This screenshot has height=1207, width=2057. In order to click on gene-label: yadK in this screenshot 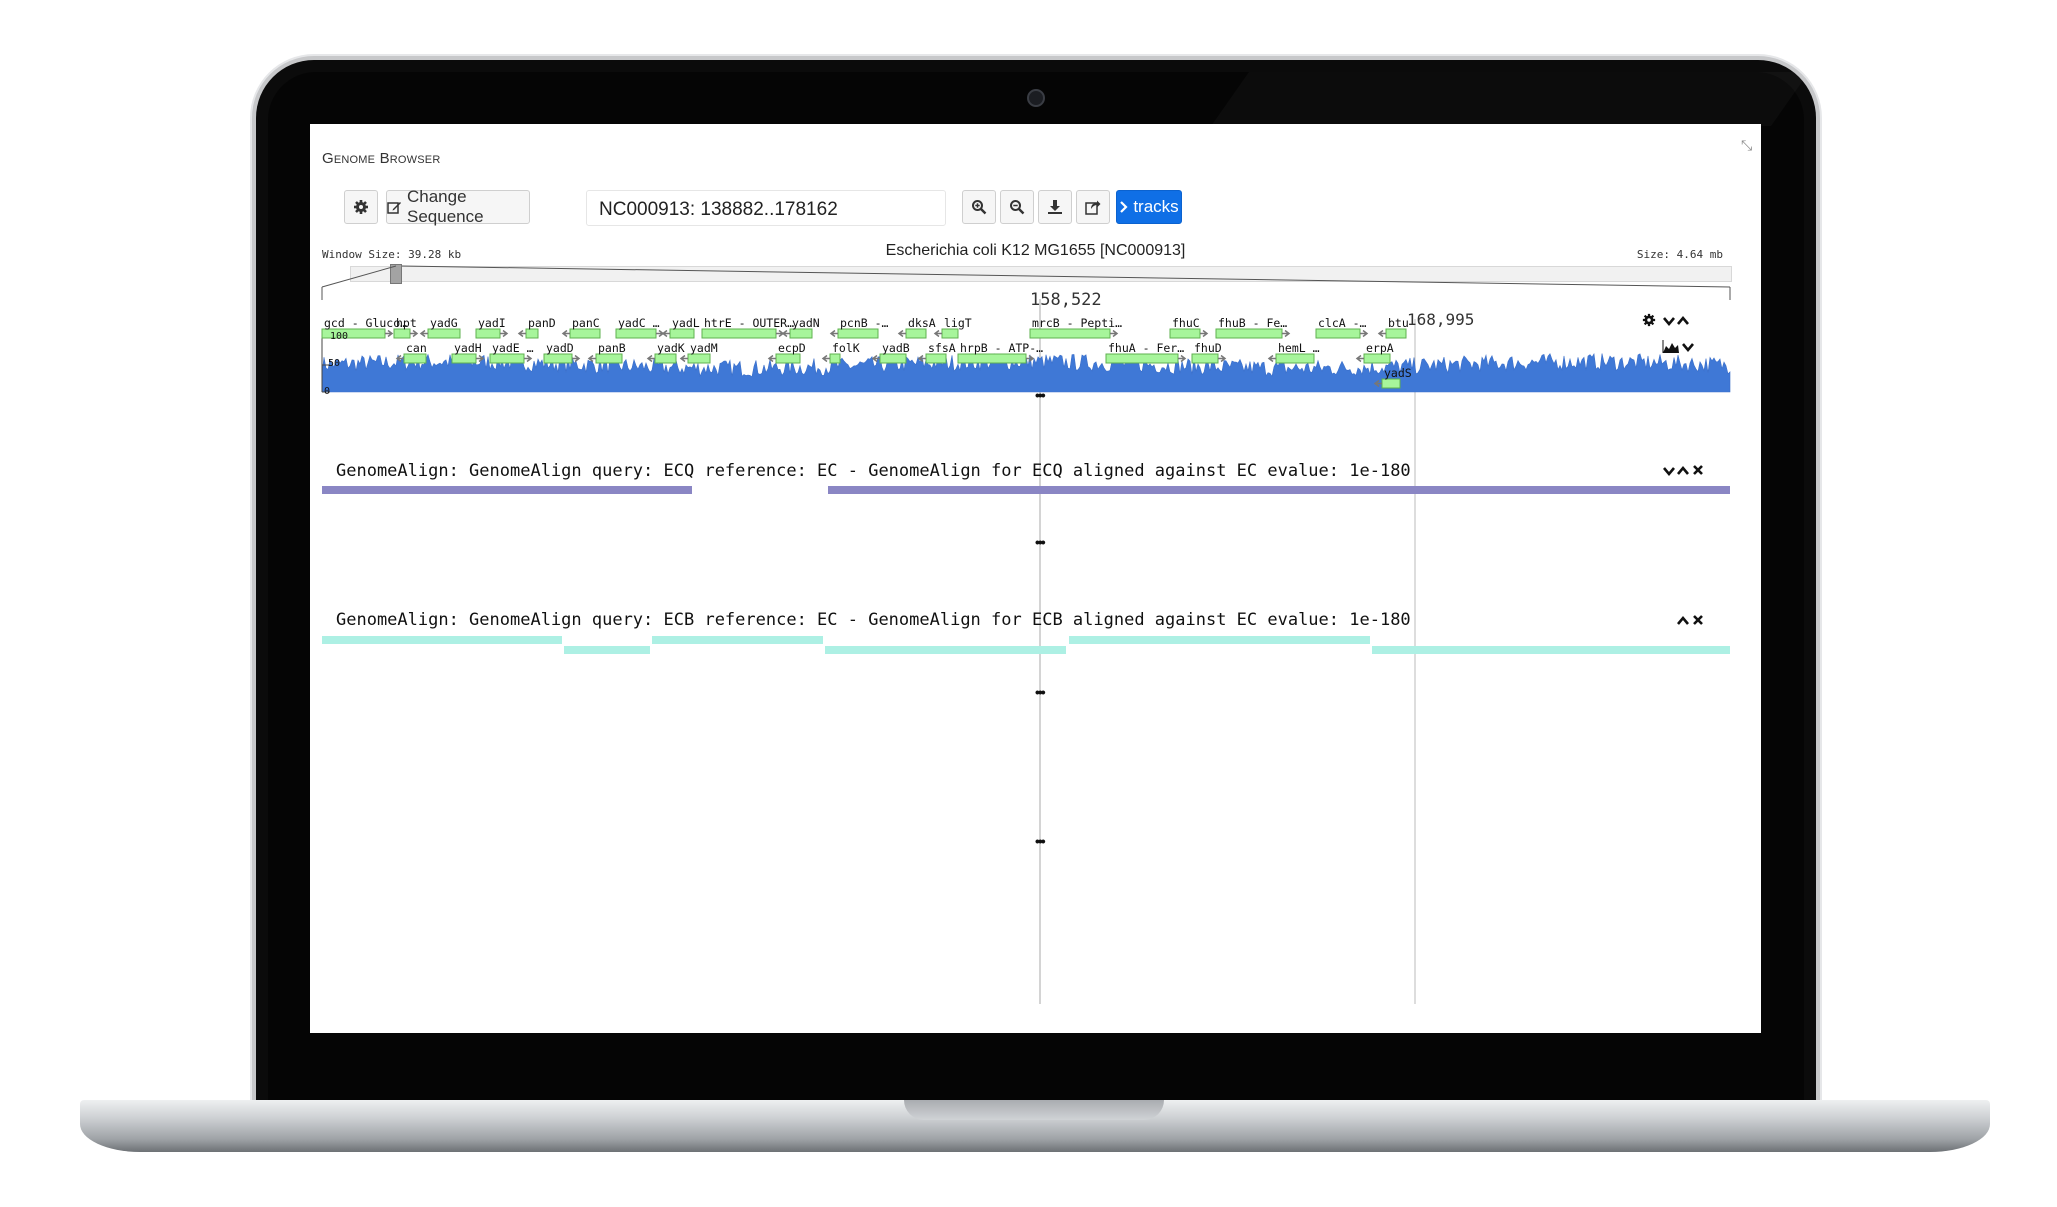, I will do `click(671, 348)`.